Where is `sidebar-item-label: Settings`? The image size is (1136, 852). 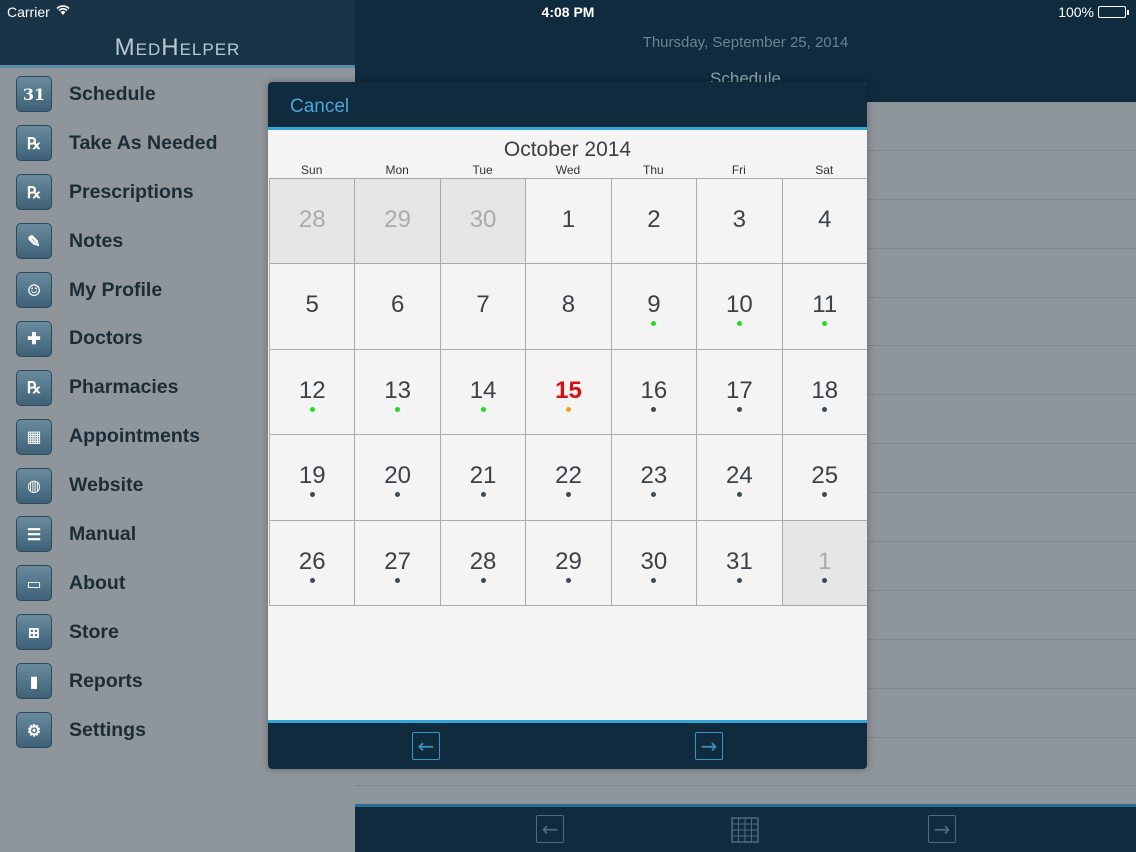
sidebar-item-label: Settings is located at coordinates (107, 729).